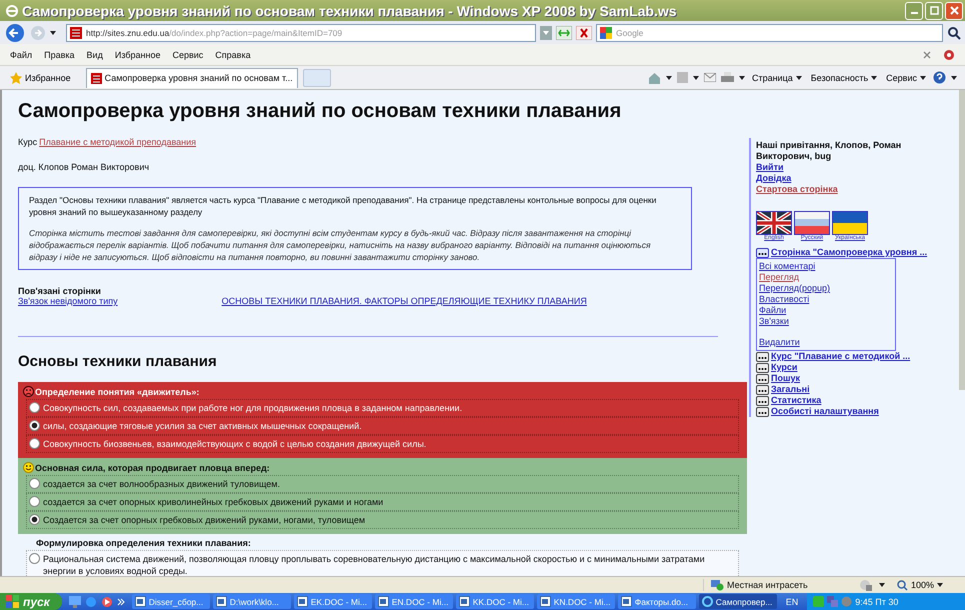 The image size is (965, 610). What do you see at coordinates (825, 411) in the screenshot?
I see `sidebar-menu-link: Особисті налаштування` at bounding box center [825, 411].